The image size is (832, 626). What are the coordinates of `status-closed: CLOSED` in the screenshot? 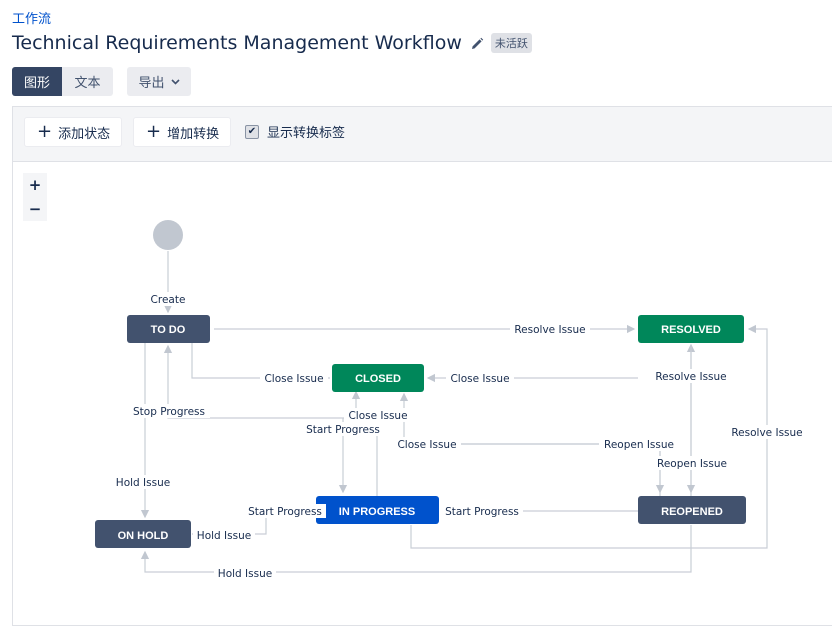 It's located at (378, 378).